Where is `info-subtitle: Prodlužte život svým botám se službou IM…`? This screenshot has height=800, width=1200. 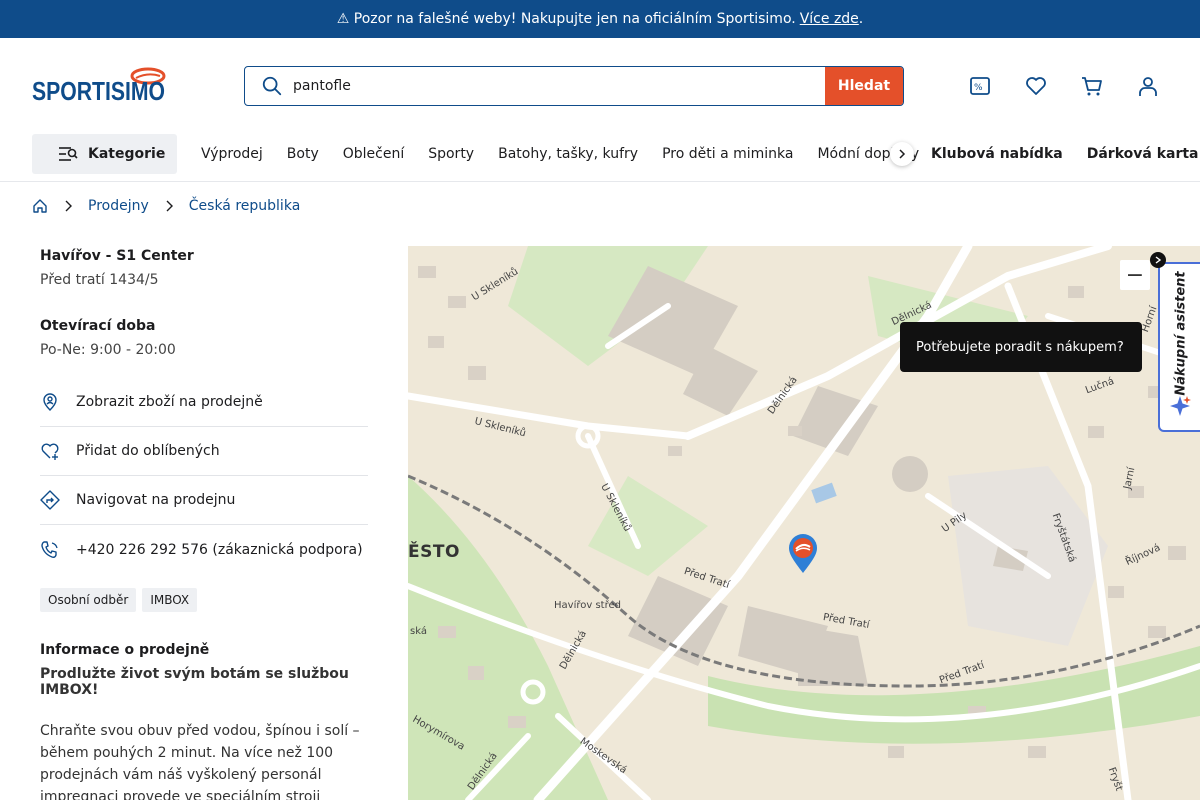 info-subtitle: Prodlužte život svým botám se službou IM… is located at coordinates (194, 682).